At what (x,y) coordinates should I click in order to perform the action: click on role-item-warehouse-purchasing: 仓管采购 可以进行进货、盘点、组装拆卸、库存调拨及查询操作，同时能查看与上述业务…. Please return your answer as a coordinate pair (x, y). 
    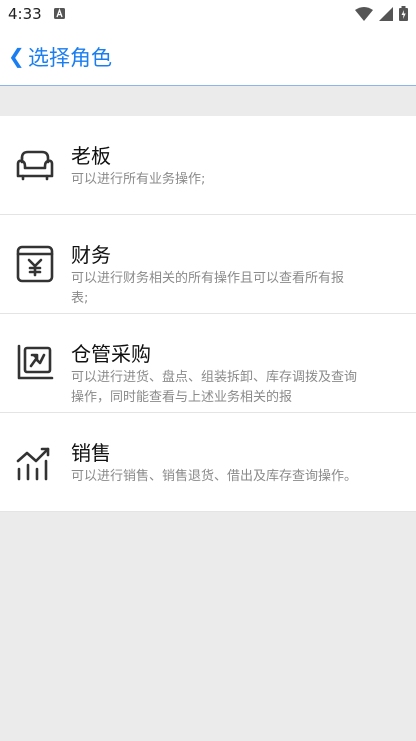
    Looking at the image, I should click on (208, 363).